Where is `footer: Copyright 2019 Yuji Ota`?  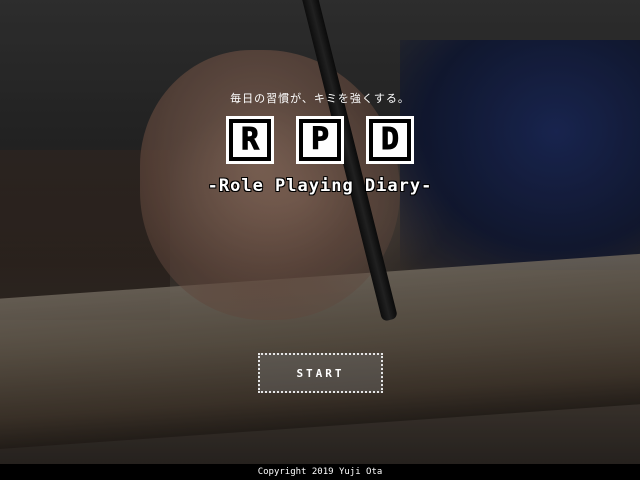
footer: Copyright 2019 Yuji Ota is located at coordinates (320, 472).